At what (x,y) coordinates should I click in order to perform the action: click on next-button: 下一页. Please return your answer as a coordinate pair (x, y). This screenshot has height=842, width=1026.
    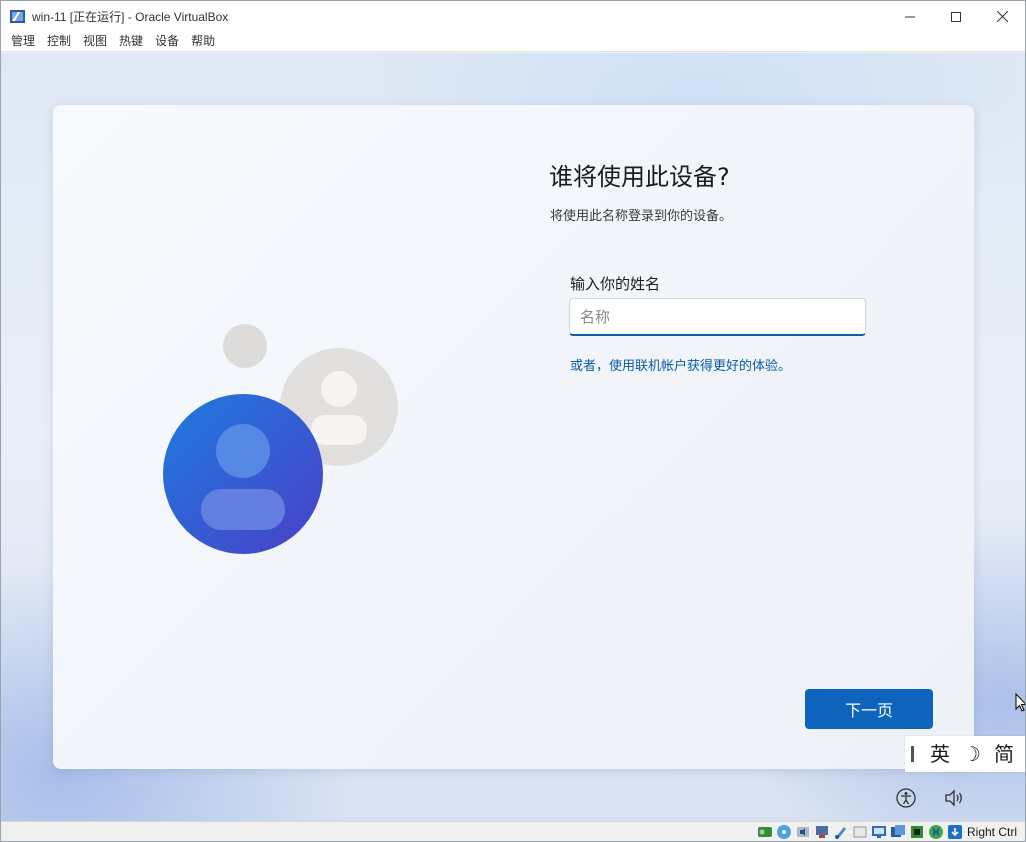
    Looking at the image, I should click on (869, 709).